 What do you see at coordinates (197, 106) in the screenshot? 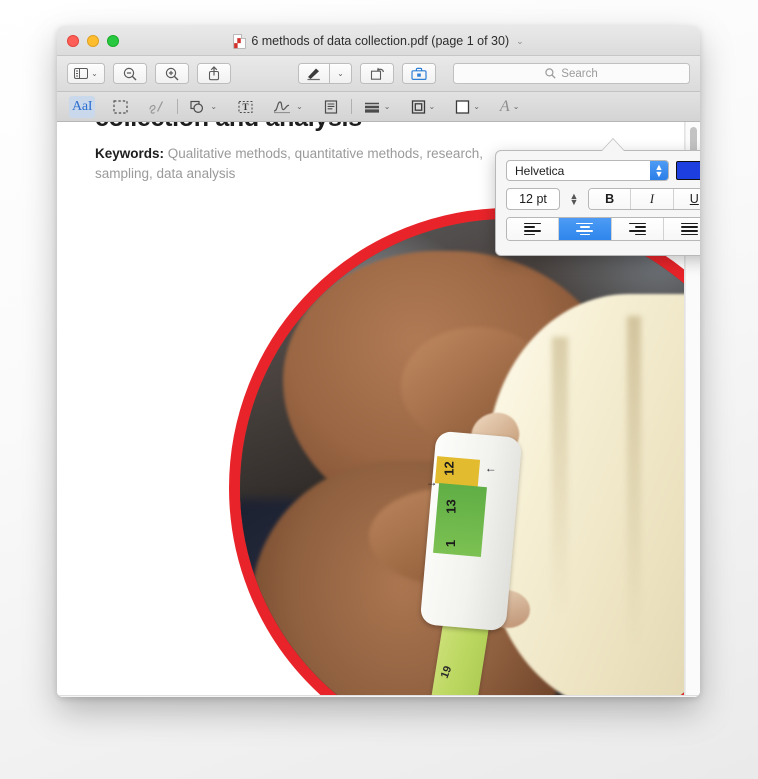
I see `shapes-icon` at bounding box center [197, 106].